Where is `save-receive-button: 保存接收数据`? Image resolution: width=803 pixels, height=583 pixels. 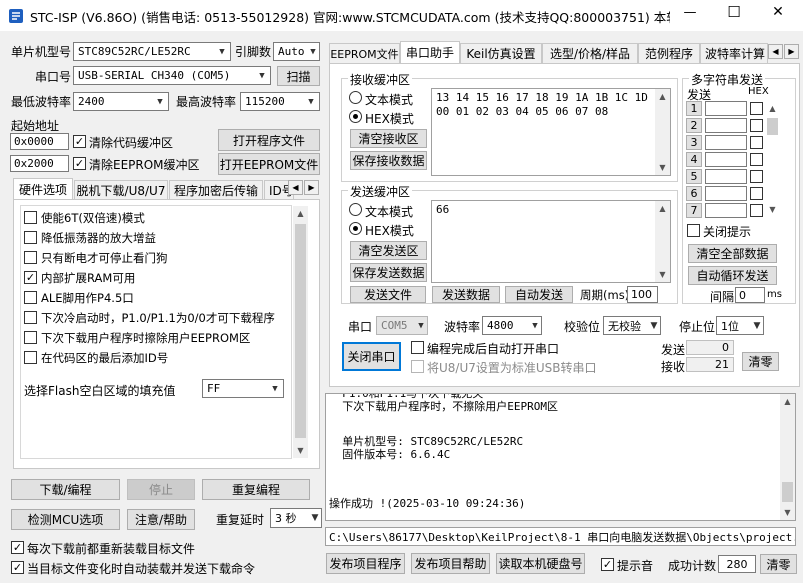
save-receive-button: 保存接收数据 is located at coordinates (388, 160).